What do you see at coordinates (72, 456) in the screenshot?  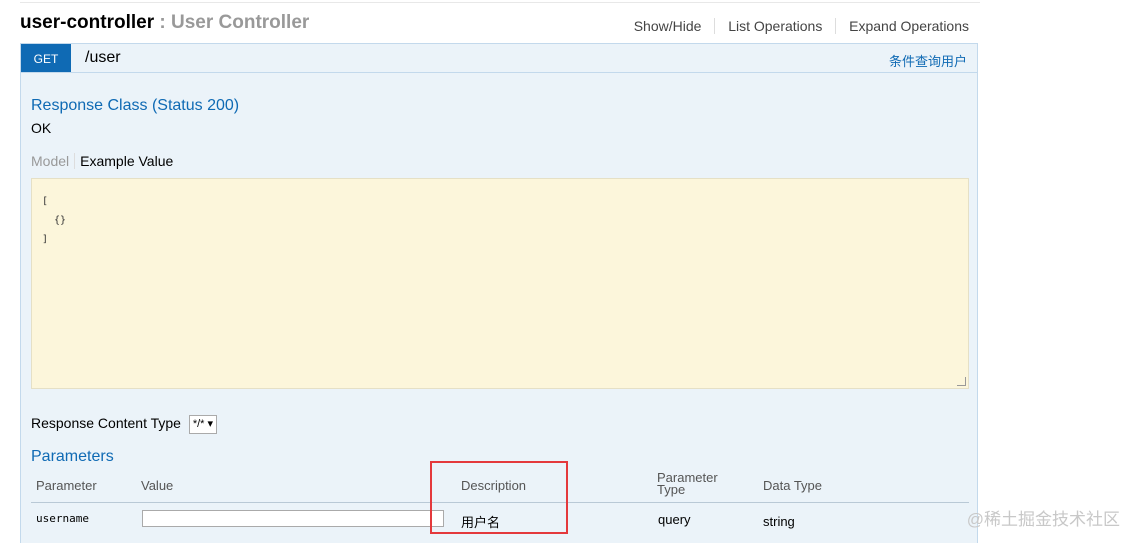 I see `parameters-title: Parameters` at bounding box center [72, 456].